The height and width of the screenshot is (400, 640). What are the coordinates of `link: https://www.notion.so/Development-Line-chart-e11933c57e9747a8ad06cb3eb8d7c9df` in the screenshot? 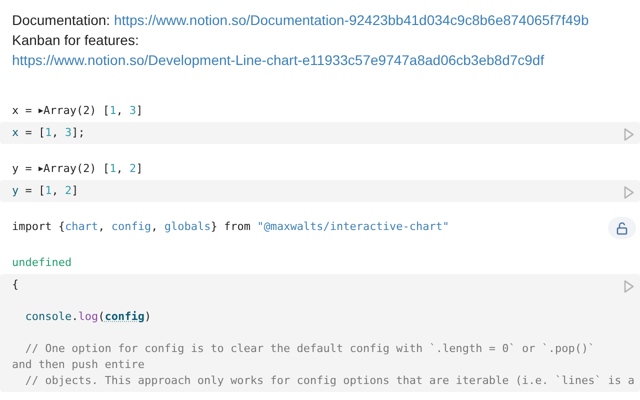 It's located at (278, 60).